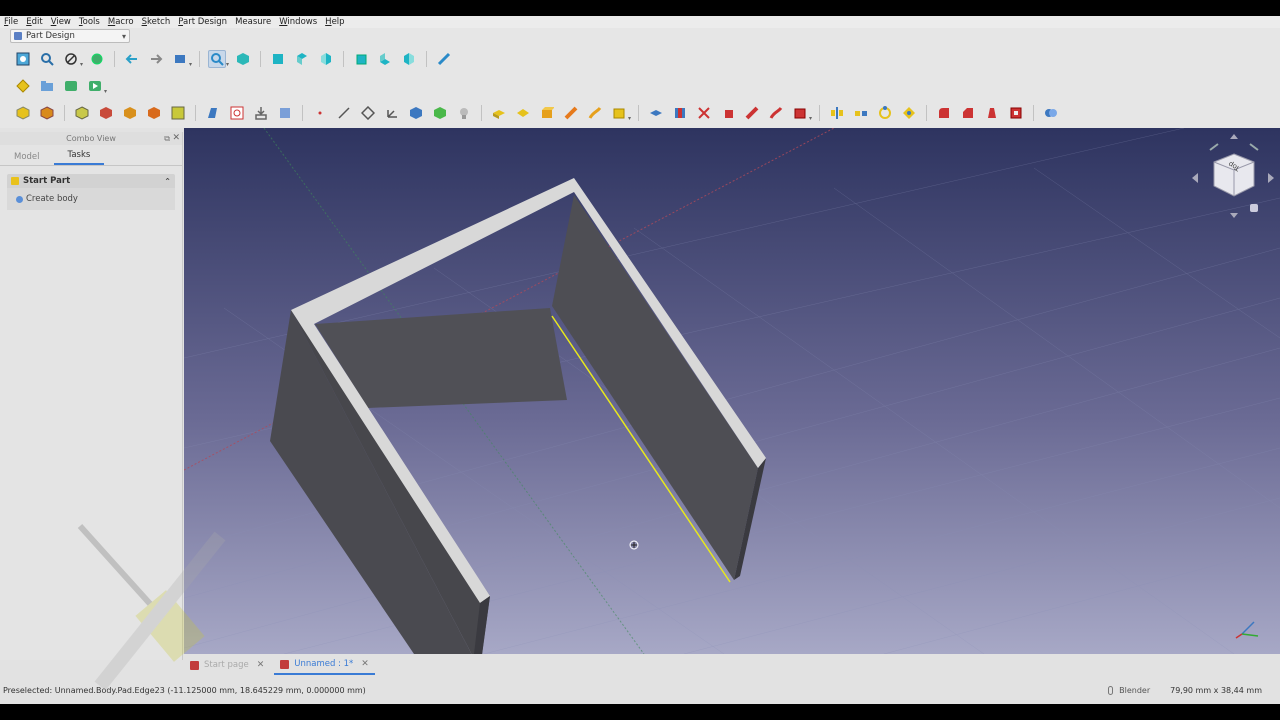 The height and width of the screenshot is (720, 1280). Describe the element at coordinates (361, 59) in the screenshot. I see `rear-view-icon` at that location.